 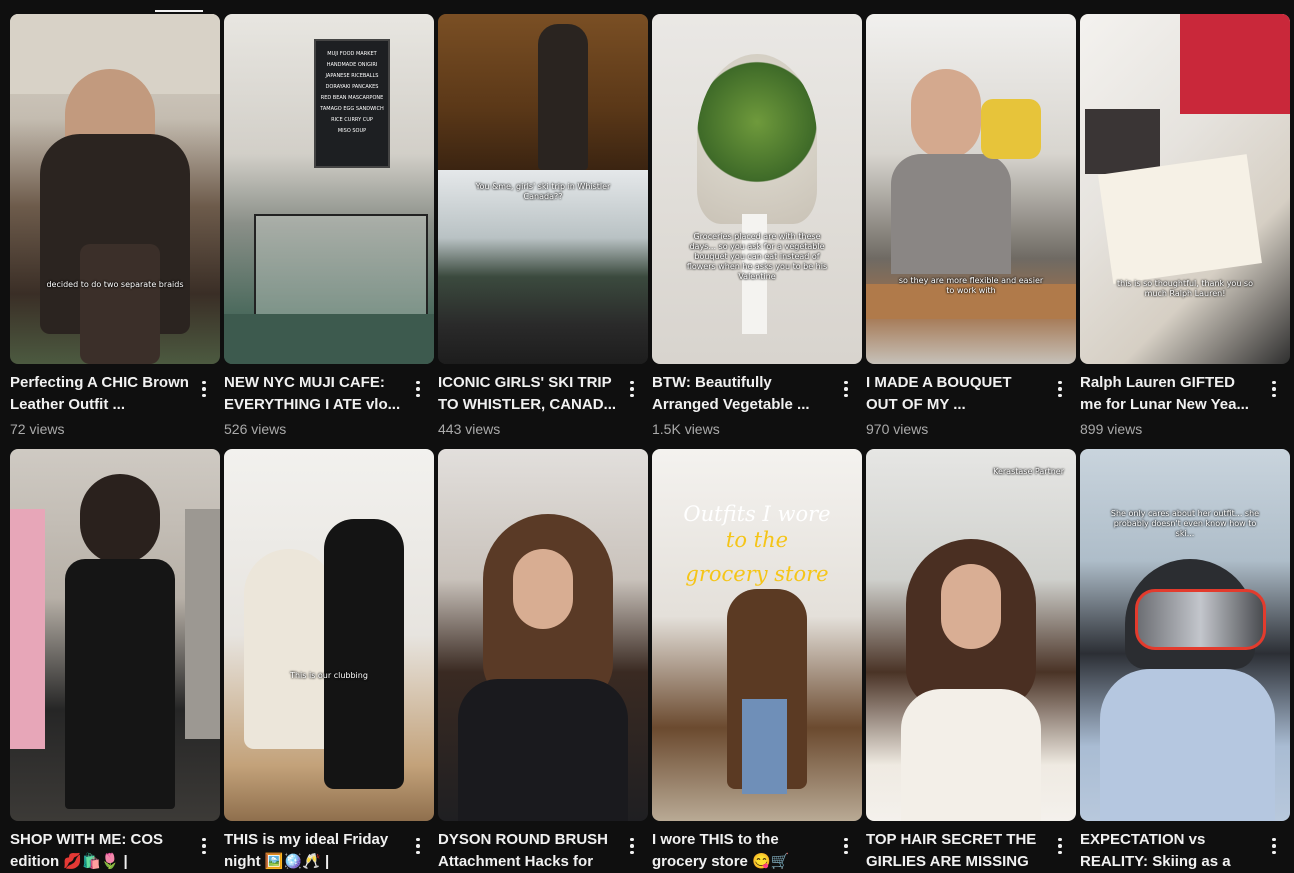 I want to click on video-title-overlay: to the, so click(x=757, y=540).